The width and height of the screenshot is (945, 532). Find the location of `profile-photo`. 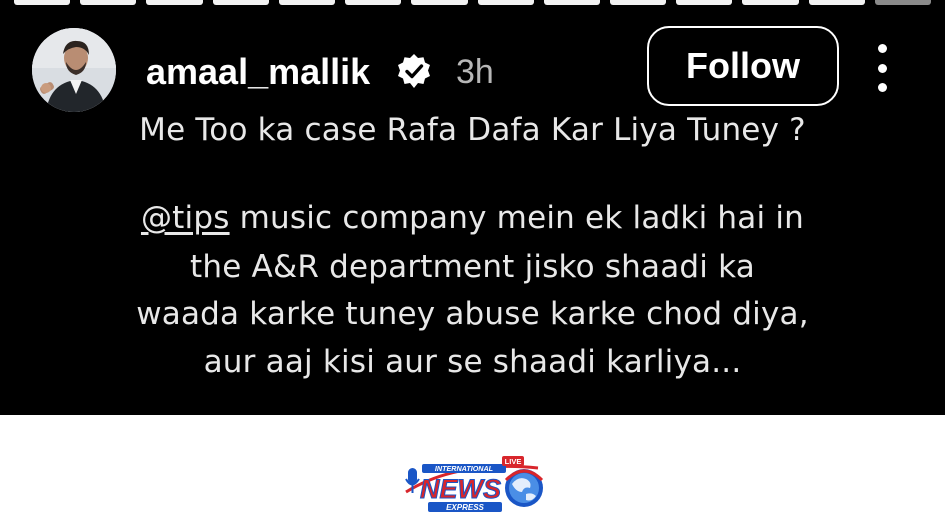

profile-photo is located at coordinates (74, 70).